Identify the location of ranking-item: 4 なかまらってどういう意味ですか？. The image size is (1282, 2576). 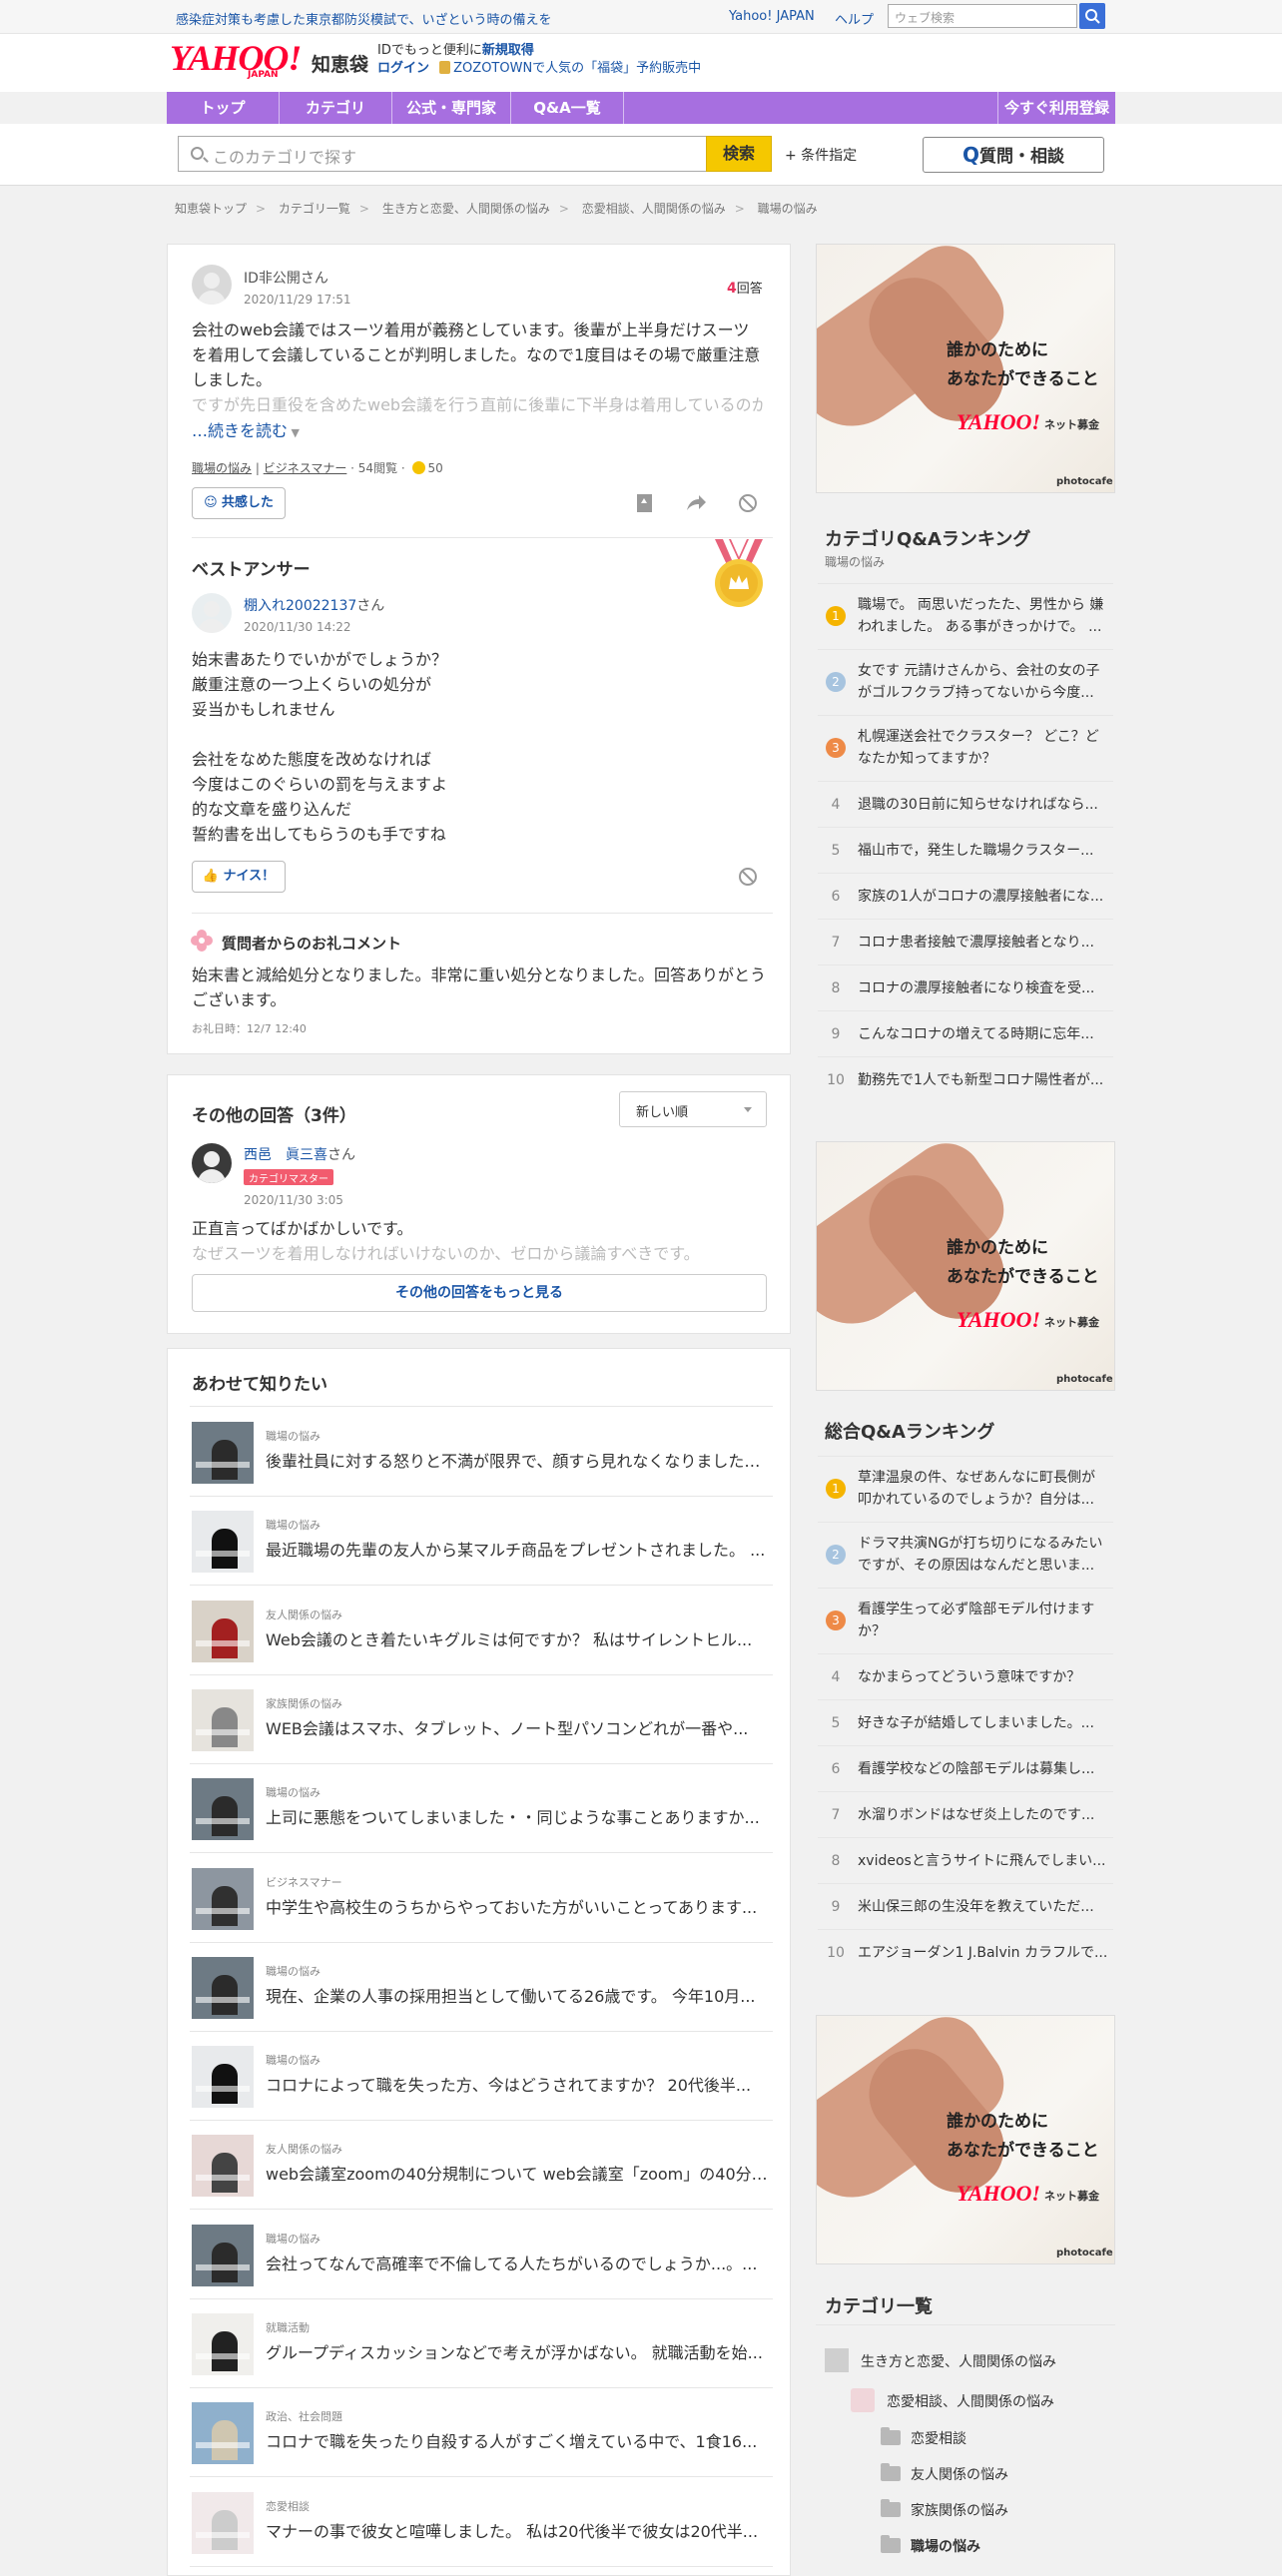
(965, 1676).